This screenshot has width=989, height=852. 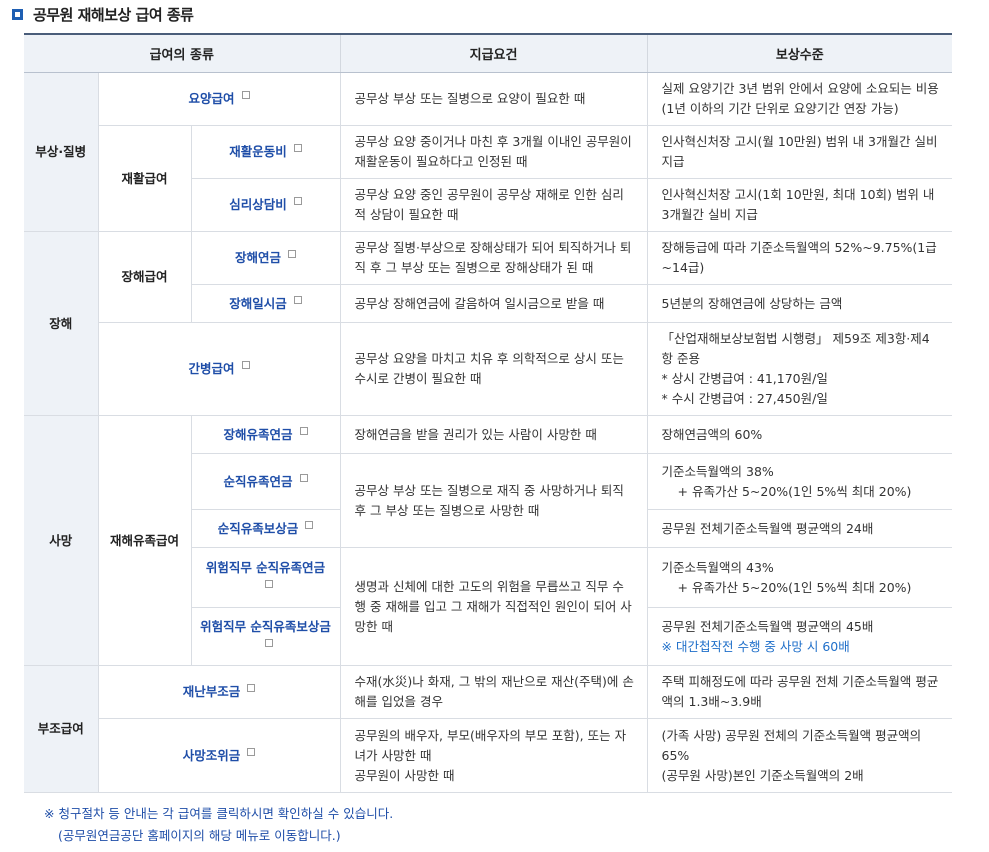 I want to click on benefit-cell: 사망조위금, so click(x=219, y=755).